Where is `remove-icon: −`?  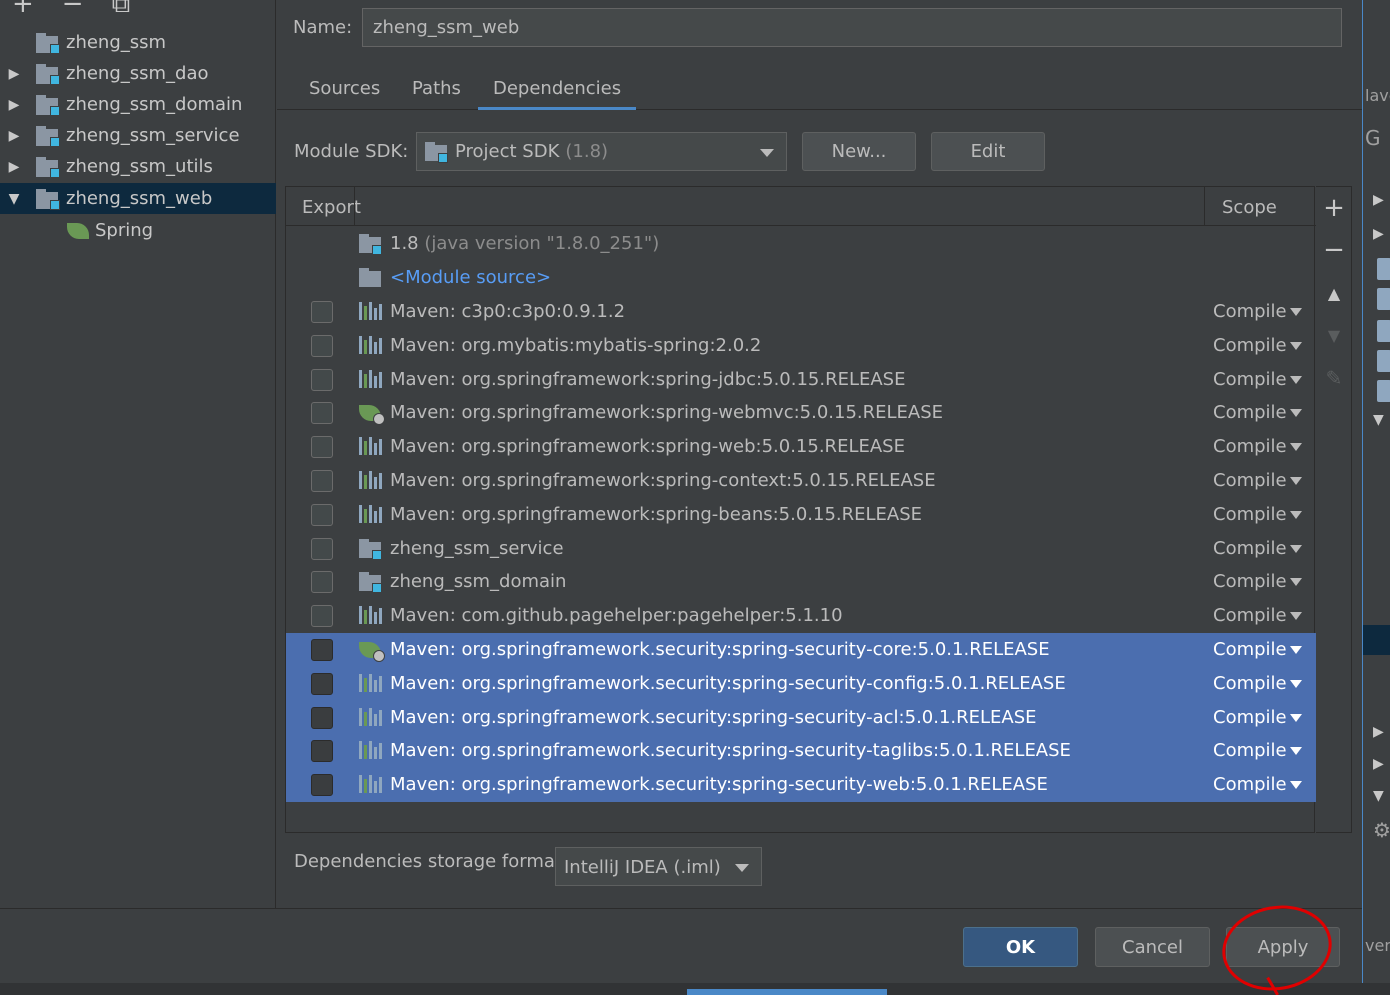
remove-icon: − is located at coordinates (73, 8).